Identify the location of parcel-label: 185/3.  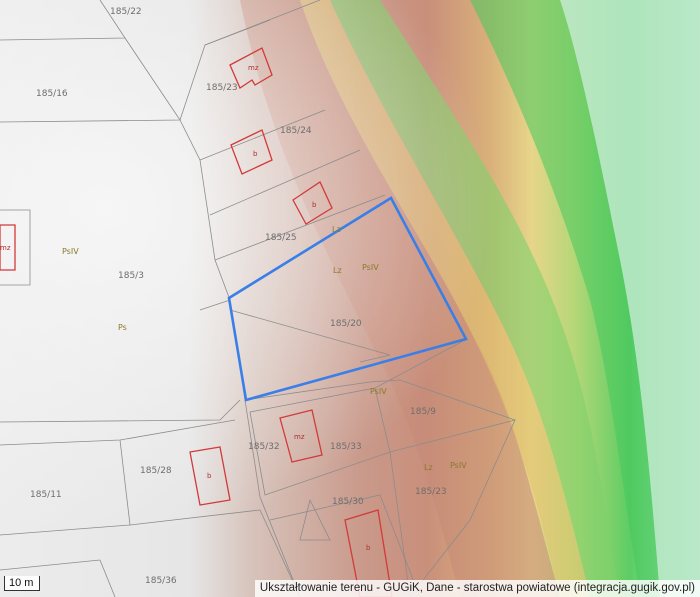
(131, 276).